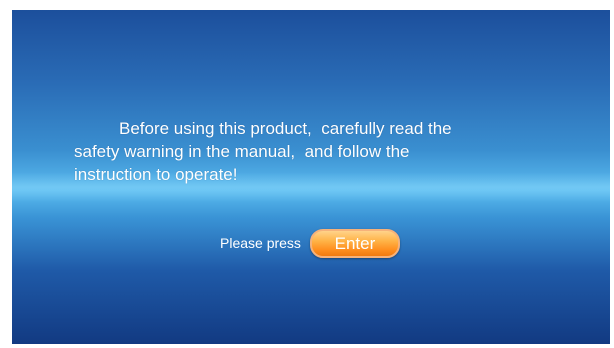  I want to click on enter-prompt: Please press Enter, so click(310, 243).